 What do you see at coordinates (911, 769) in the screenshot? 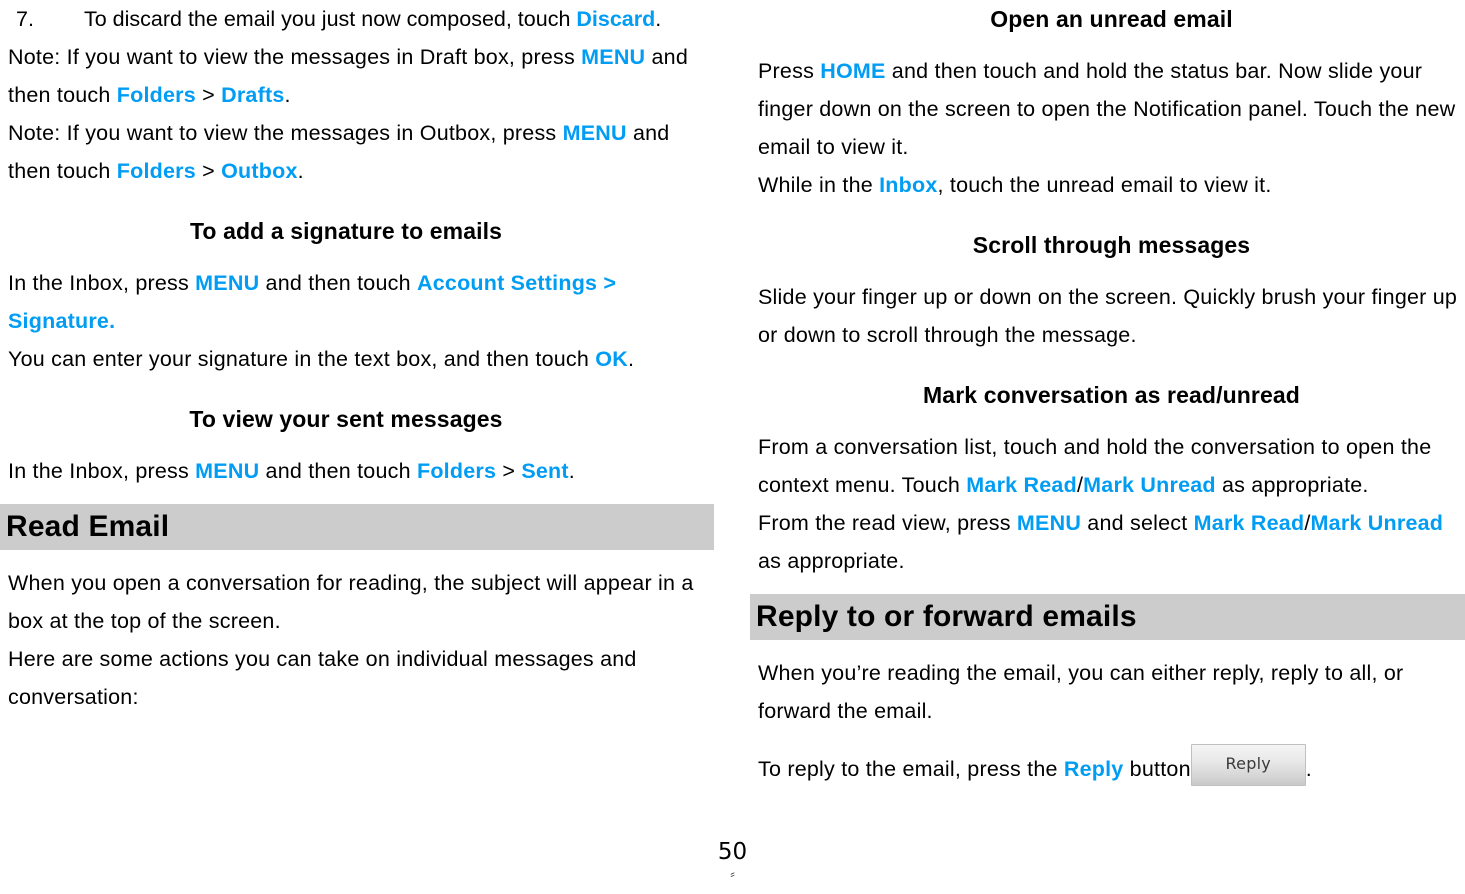
I see `reply-part1: To reply to the email, press the` at bounding box center [911, 769].